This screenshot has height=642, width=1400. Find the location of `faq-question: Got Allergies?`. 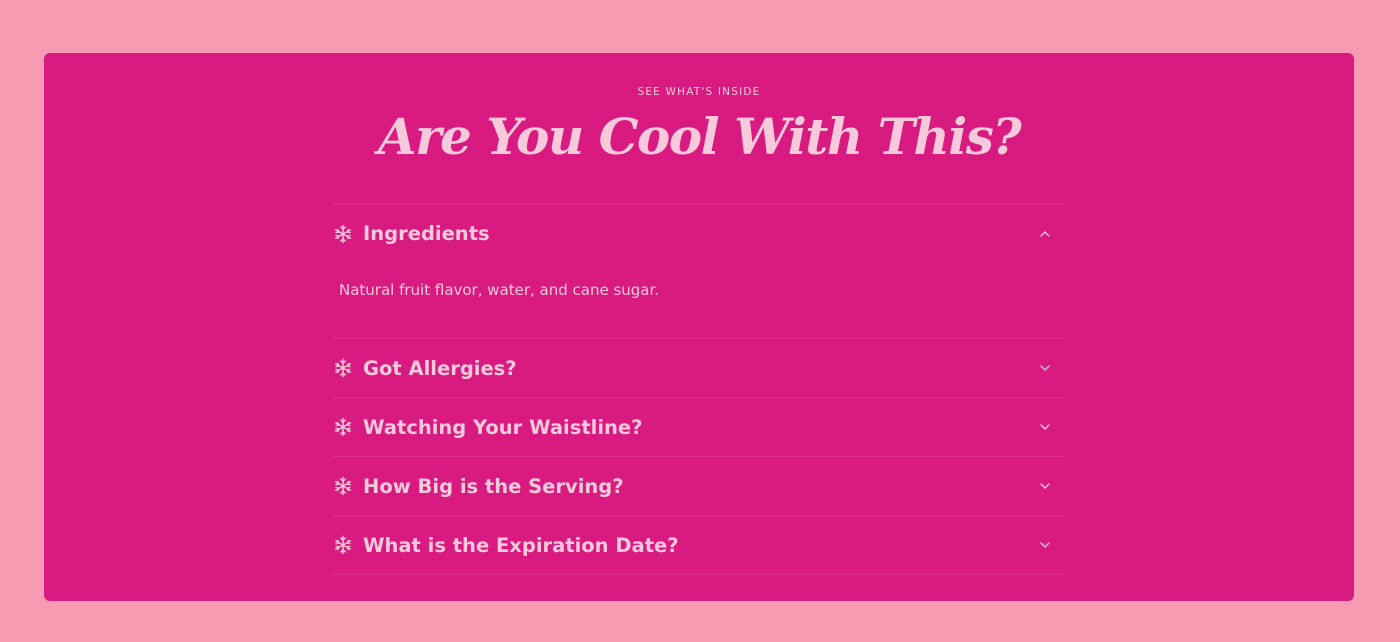

faq-question: Got Allergies? is located at coordinates (440, 368).